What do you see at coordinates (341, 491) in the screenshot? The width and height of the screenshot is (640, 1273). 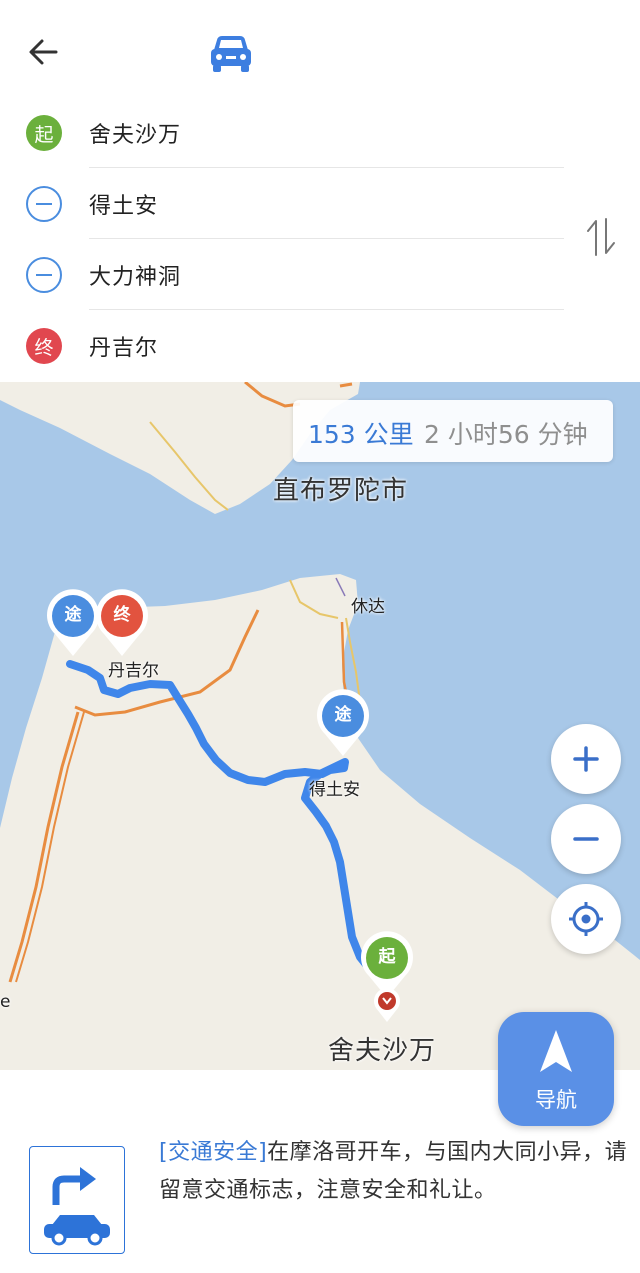 I see `map-label-gibraltar: 直布罗陀市` at bounding box center [341, 491].